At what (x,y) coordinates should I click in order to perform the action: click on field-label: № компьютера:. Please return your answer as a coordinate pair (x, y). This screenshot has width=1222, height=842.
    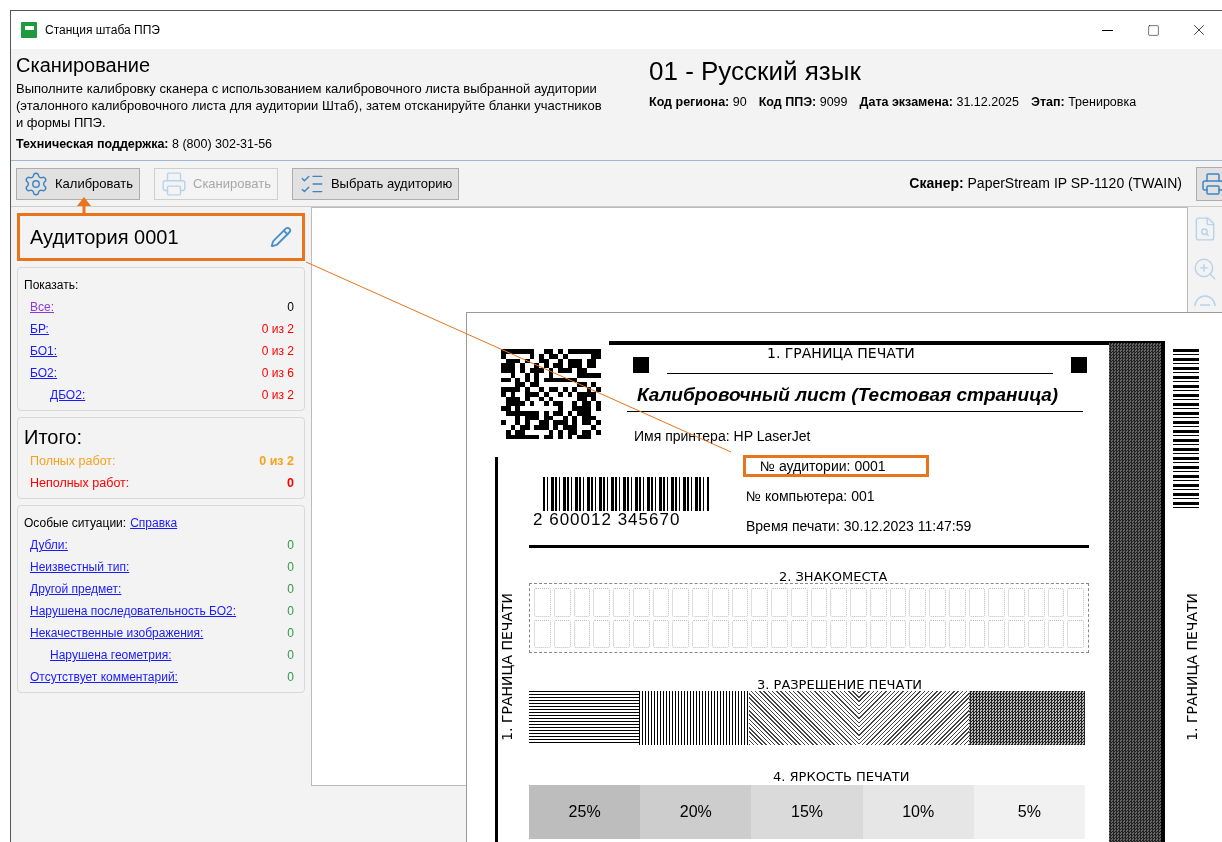
    Looking at the image, I should click on (797, 496).